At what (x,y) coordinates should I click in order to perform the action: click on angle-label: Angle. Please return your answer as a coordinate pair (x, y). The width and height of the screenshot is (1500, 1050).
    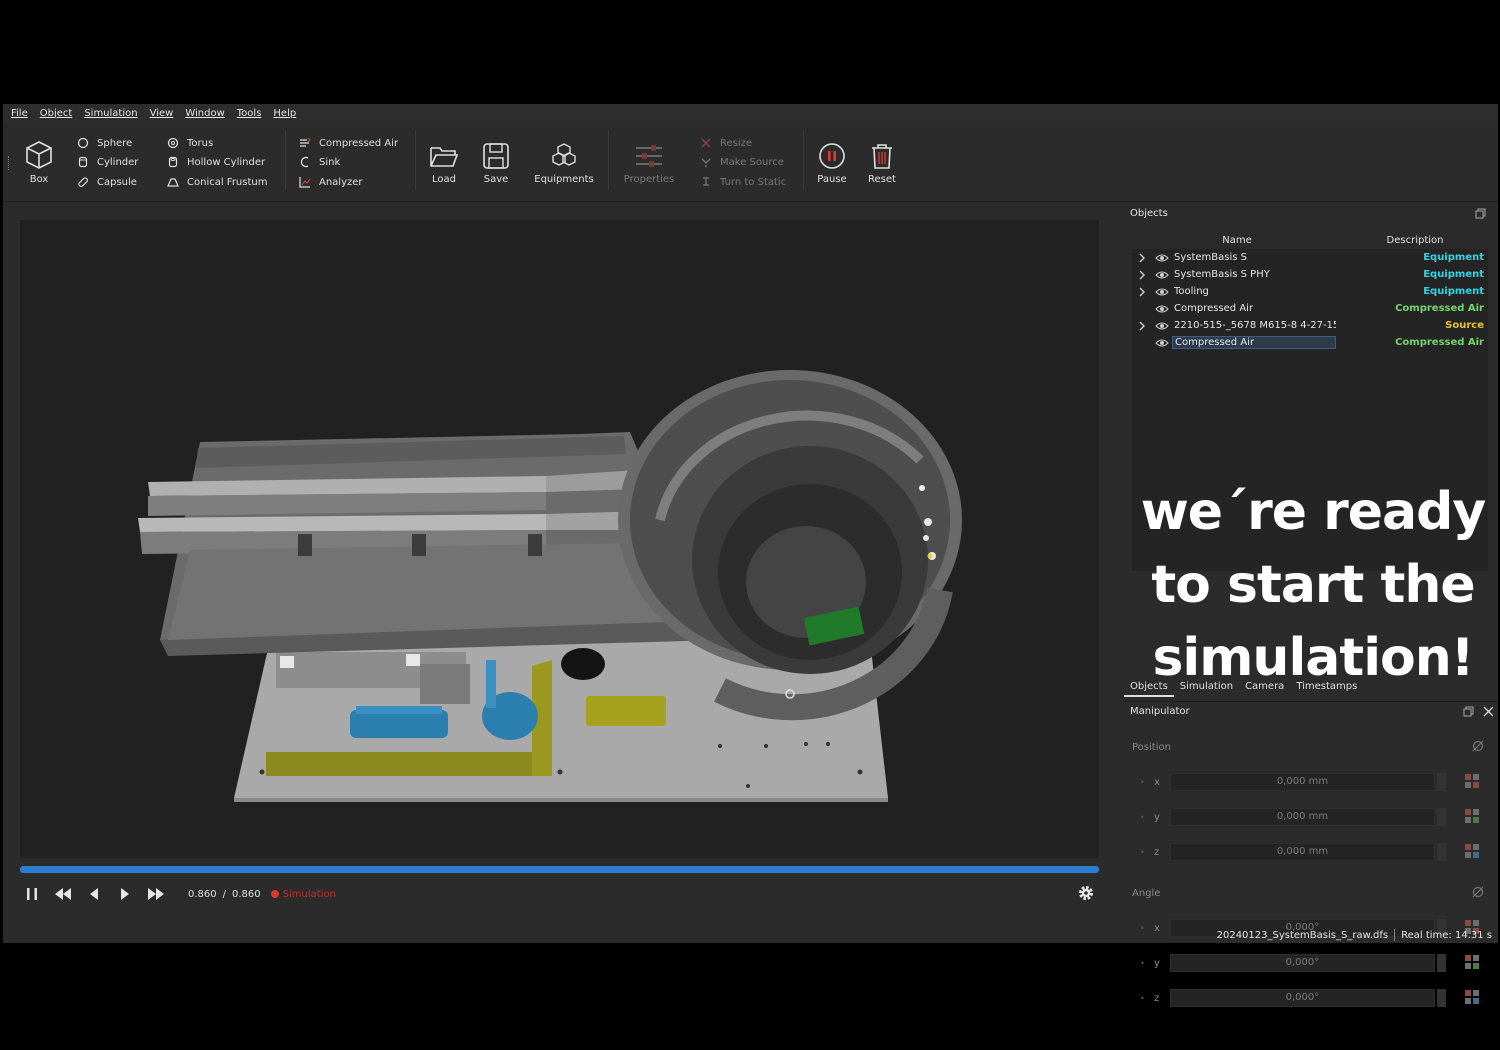
    Looking at the image, I should click on (1146, 893).